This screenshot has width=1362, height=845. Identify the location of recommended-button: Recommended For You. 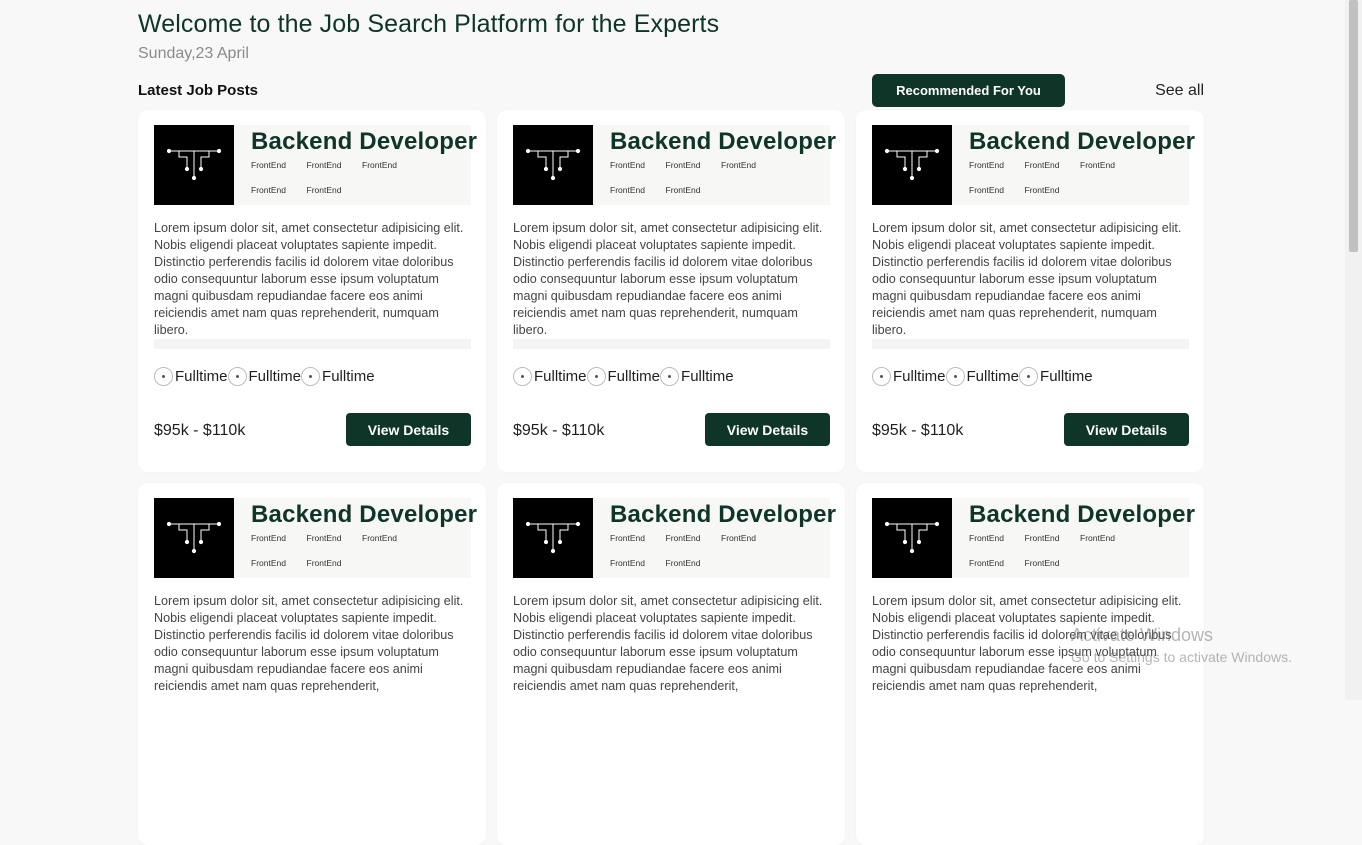
(968, 90).